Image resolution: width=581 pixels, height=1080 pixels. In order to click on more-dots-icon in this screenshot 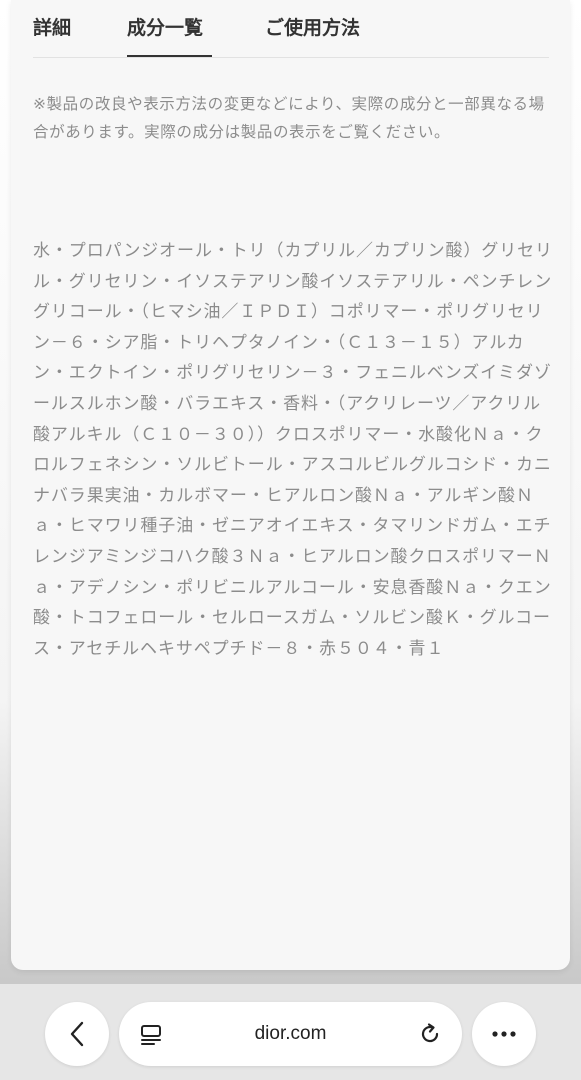, I will do `click(504, 1034)`.